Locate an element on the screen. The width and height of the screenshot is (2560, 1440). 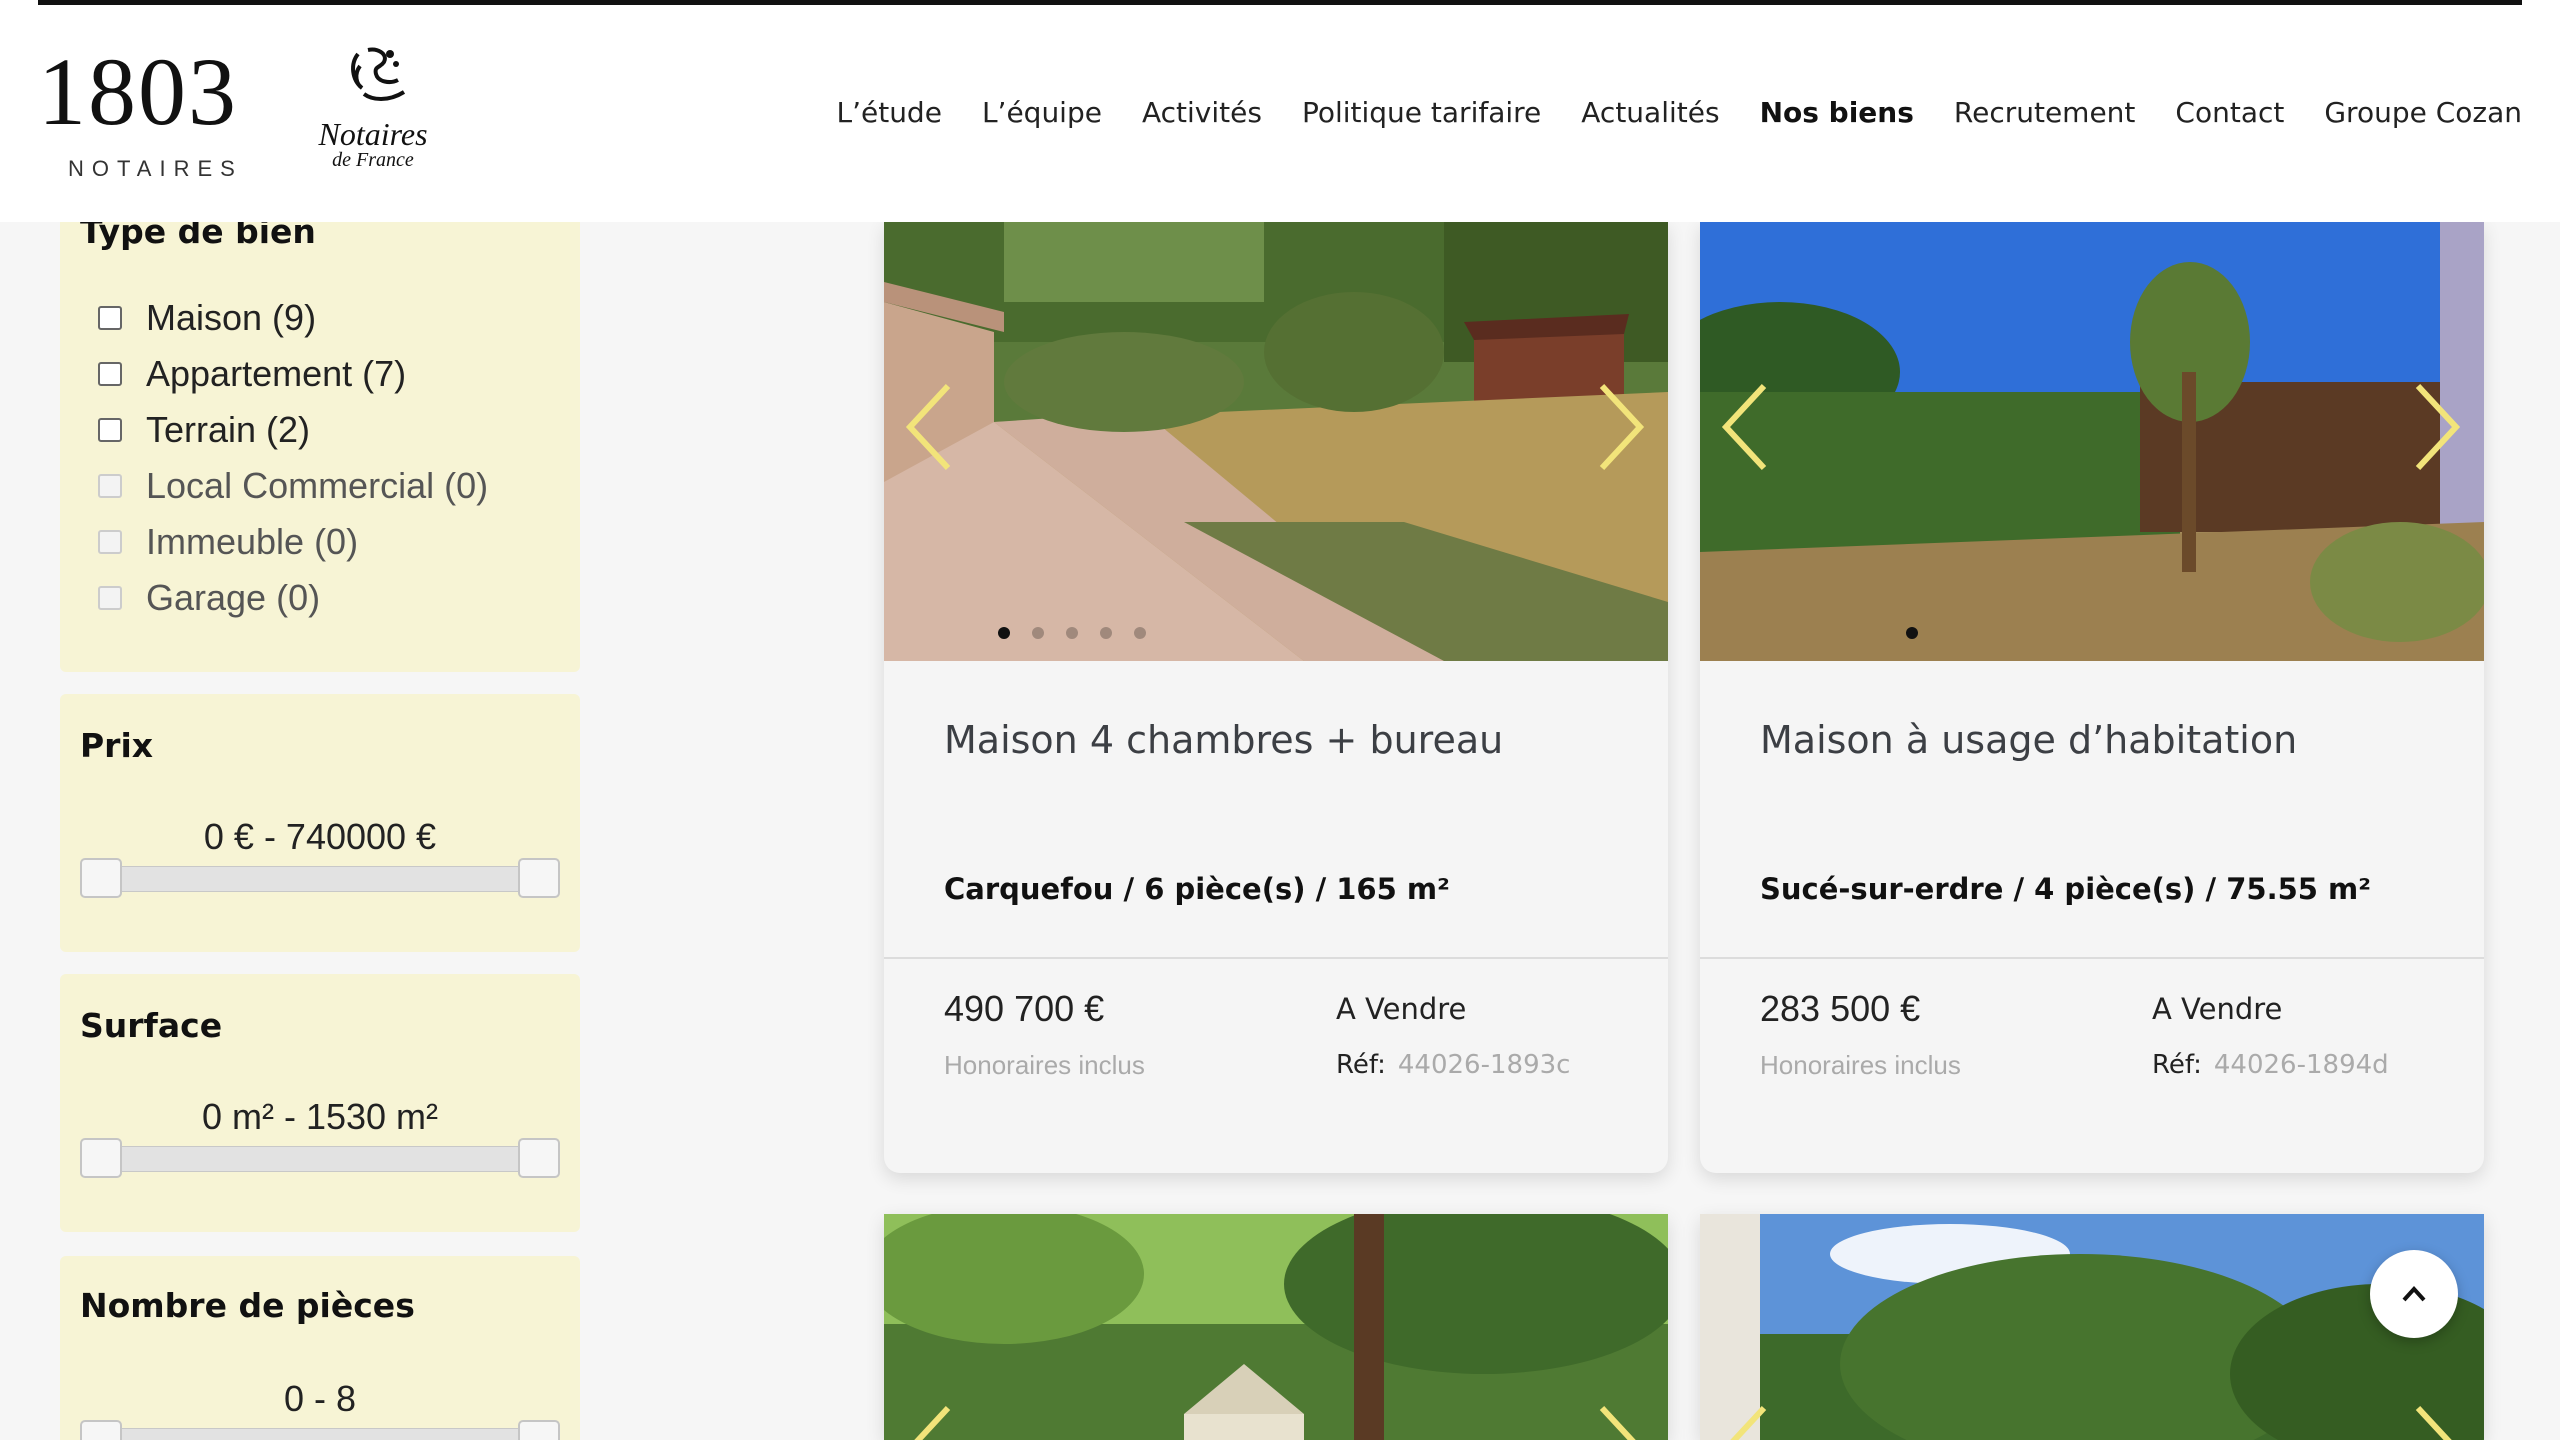
nav-item-politique-tarifaire: Politique tarifaire is located at coordinates (1421, 112).